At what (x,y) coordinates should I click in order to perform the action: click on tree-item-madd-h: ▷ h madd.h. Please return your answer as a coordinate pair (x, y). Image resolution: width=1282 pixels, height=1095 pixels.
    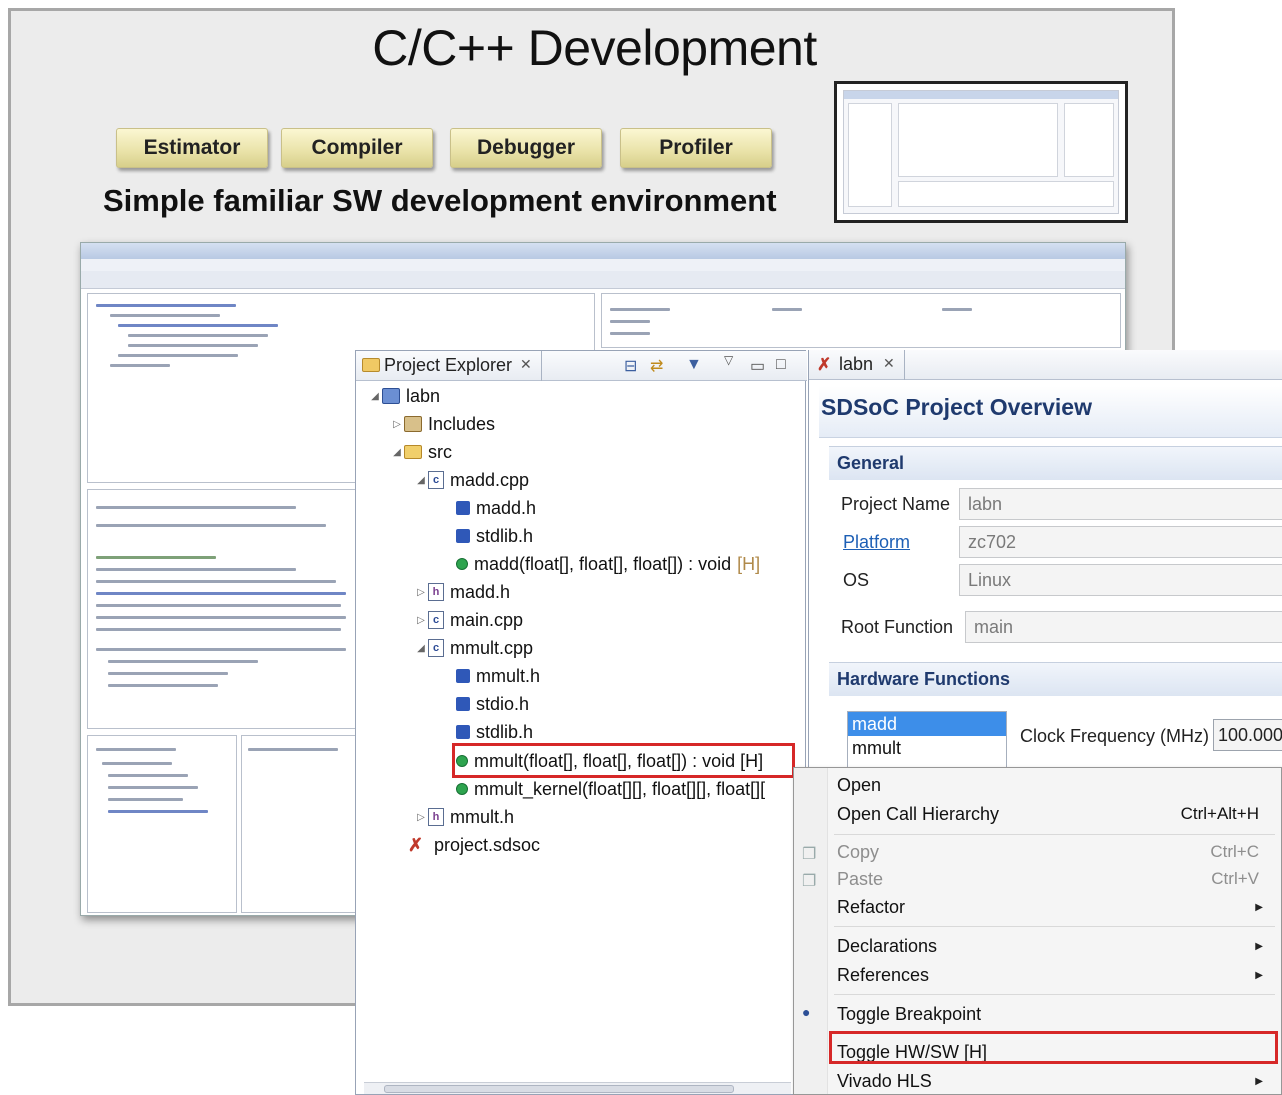
    Looking at the image, I should click on (462, 592).